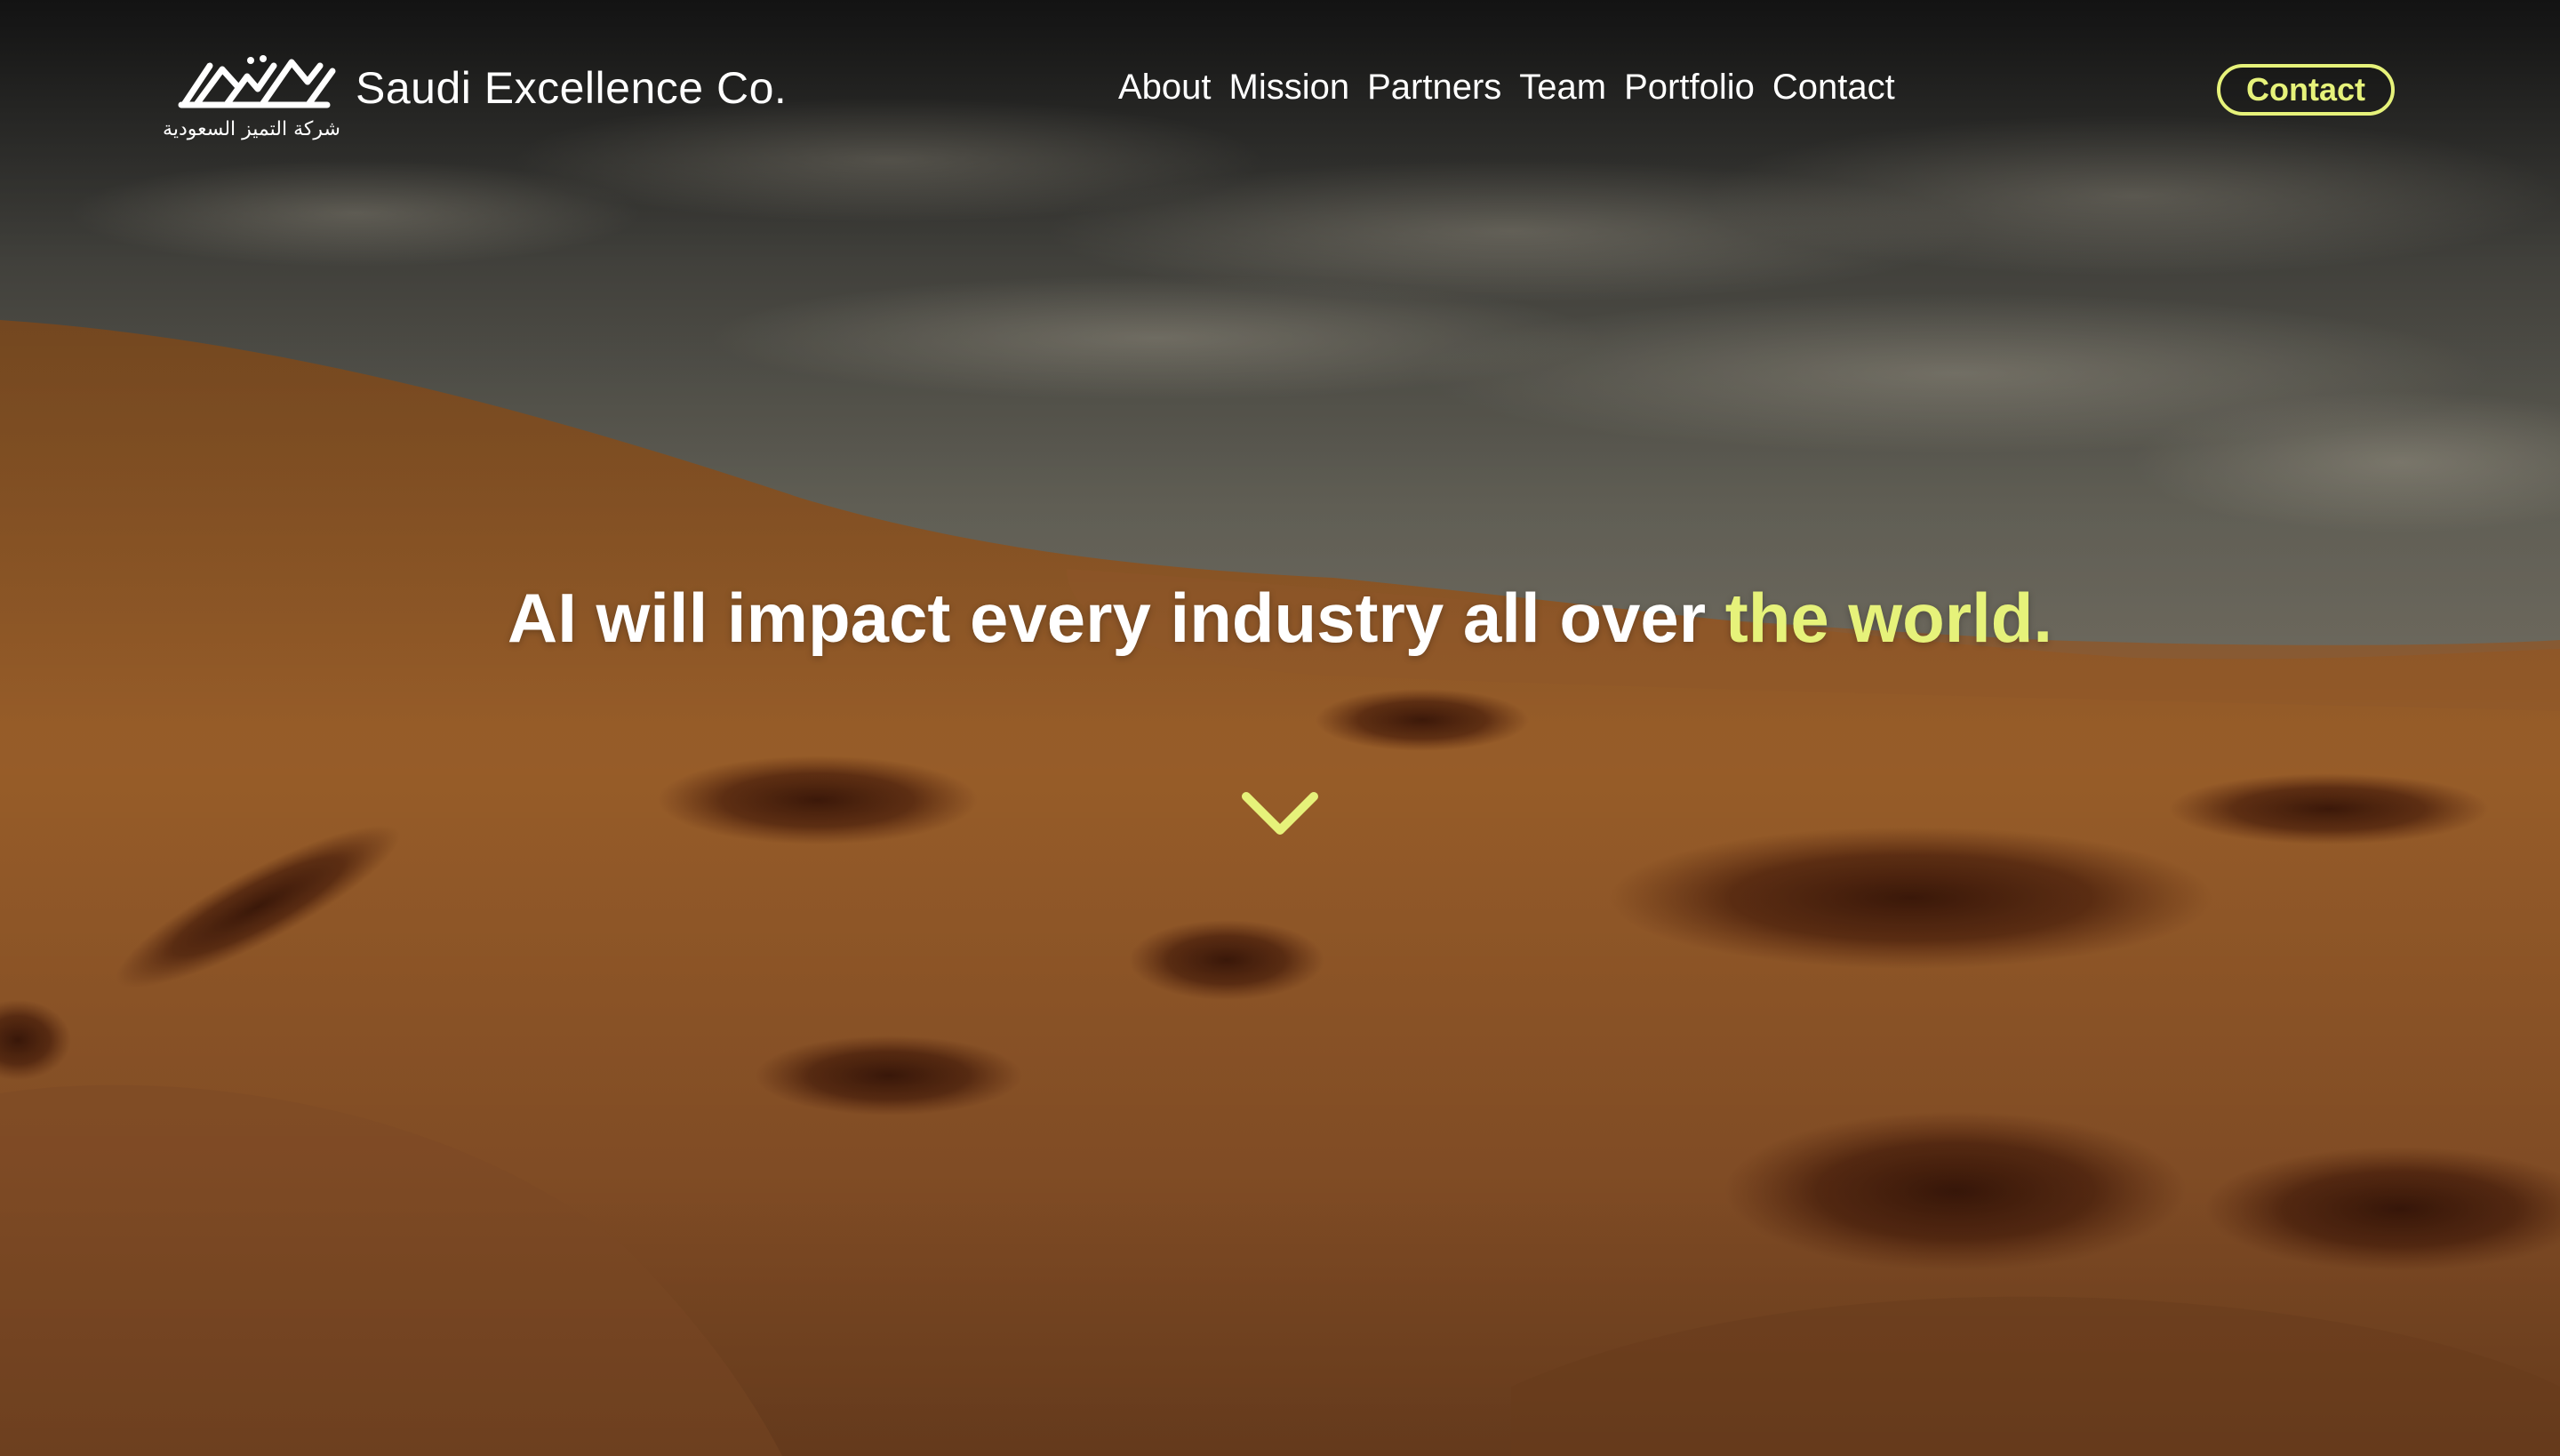  What do you see at coordinates (1116, 618) in the screenshot?
I see `headline-main-text: AI will impact every industry all over` at bounding box center [1116, 618].